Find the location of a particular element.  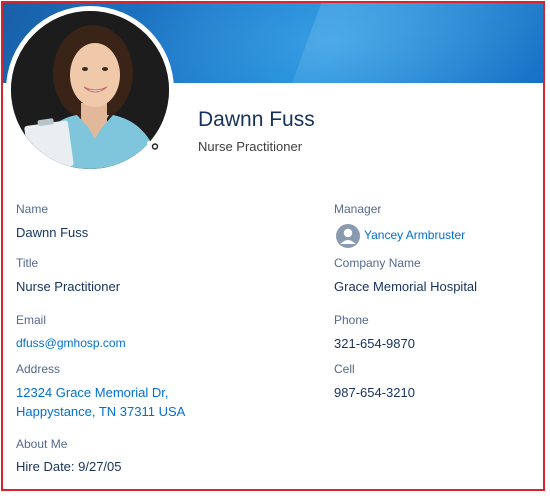

cell-label: Cell is located at coordinates (344, 369).